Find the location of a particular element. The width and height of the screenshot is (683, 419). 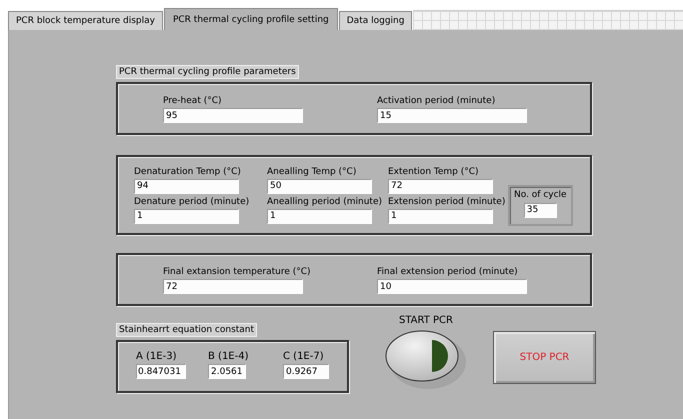

input-field: 0.9267 is located at coordinates (306, 371).